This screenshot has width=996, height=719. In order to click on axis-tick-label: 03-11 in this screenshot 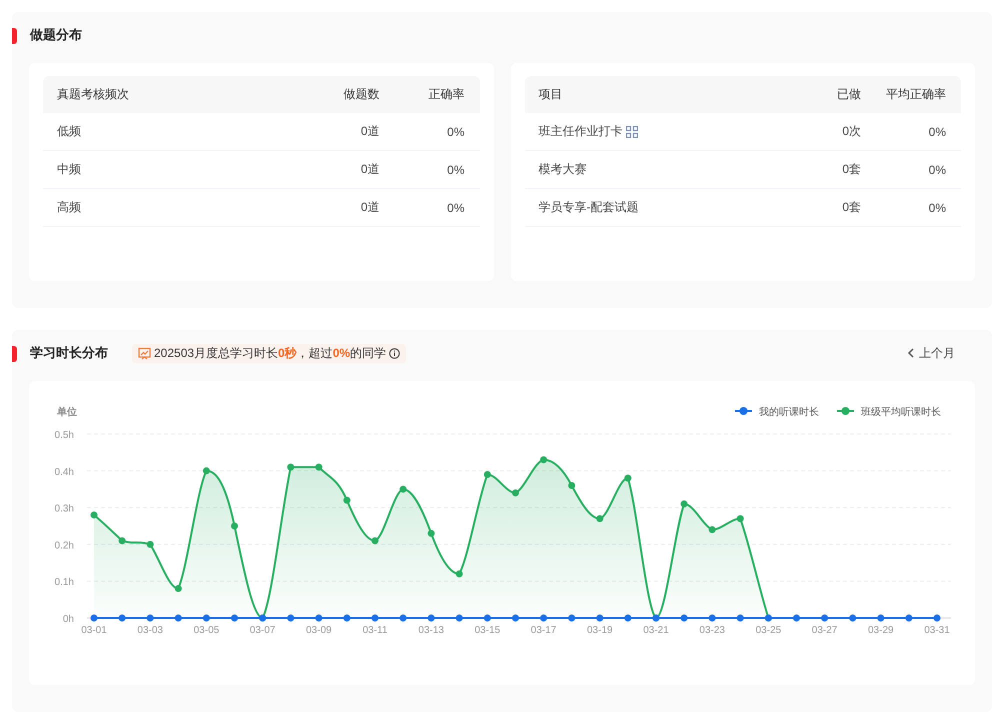, I will do `click(375, 630)`.